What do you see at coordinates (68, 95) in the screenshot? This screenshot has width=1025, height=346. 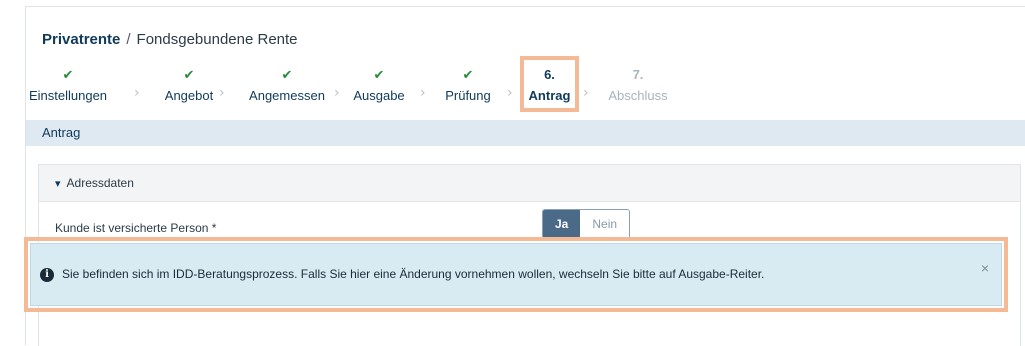 I see `step-label: Einstellungen` at bounding box center [68, 95].